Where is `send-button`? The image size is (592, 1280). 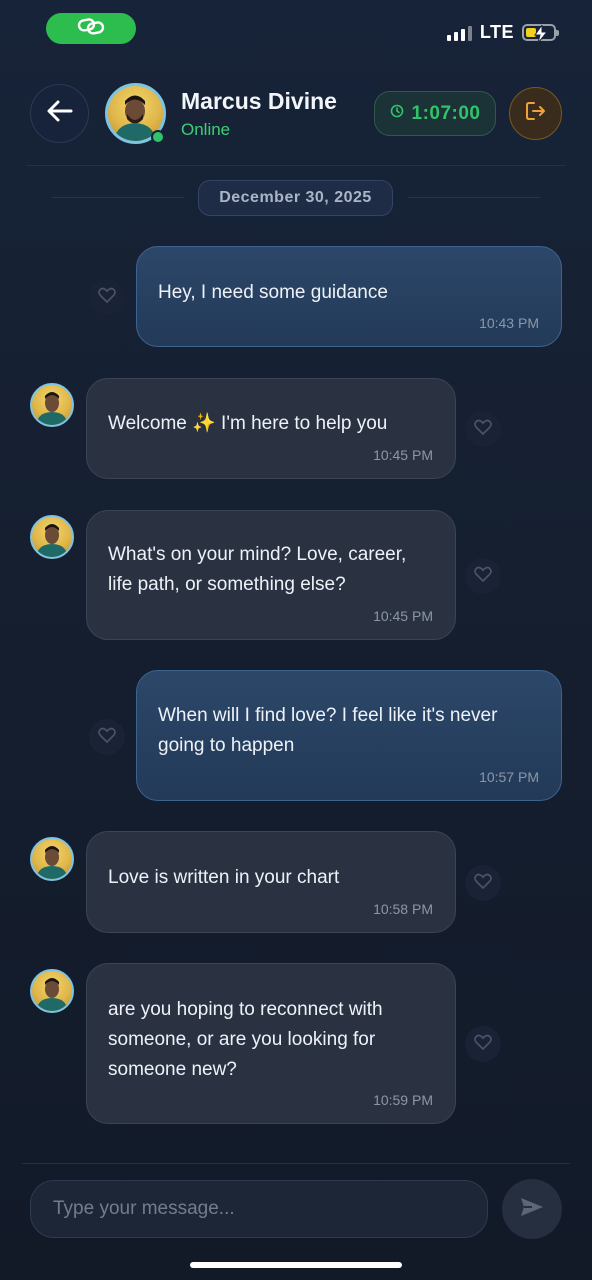
send-button is located at coordinates (532, 1209).